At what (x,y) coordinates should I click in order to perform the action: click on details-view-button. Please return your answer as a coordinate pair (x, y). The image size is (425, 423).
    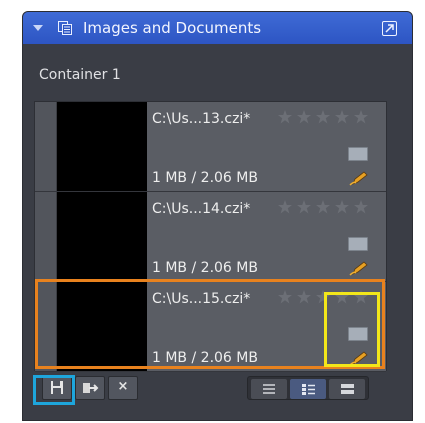
    Looking at the image, I should click on (308, 389).